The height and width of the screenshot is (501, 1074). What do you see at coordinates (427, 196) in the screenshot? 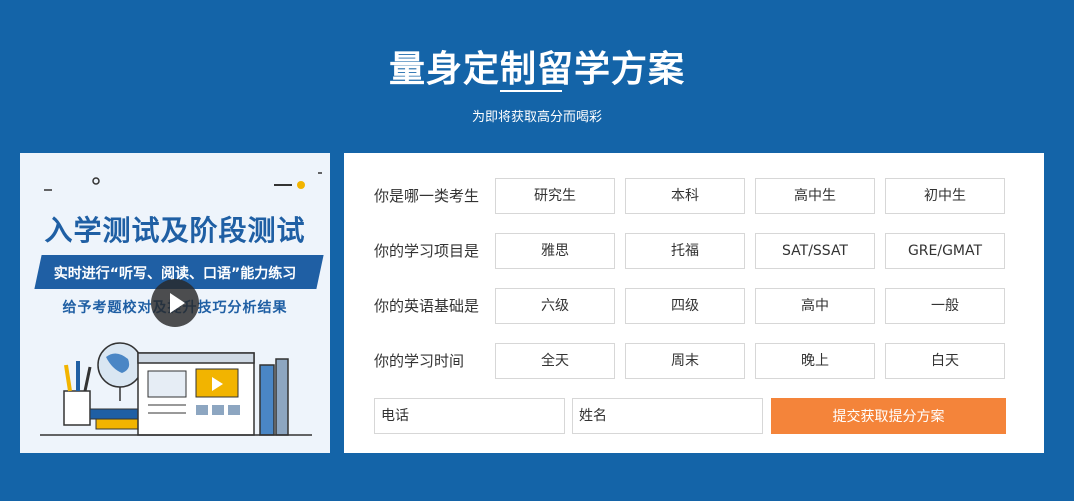
I see `row-label: 你是哪一类考生` at bounding box center [427, 196].